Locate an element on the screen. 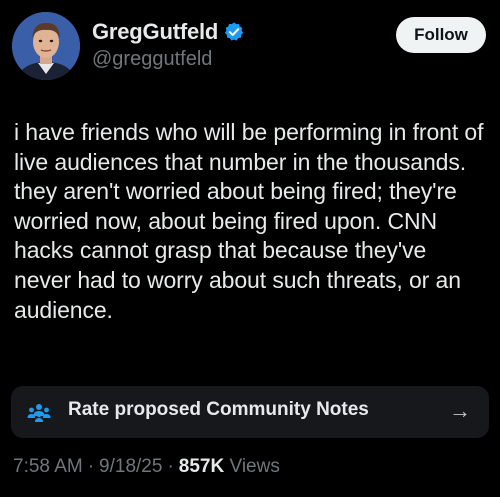 The width and height of the screenshot is (500, 497). verified-badge-icon is located at coordinates (234, 32).